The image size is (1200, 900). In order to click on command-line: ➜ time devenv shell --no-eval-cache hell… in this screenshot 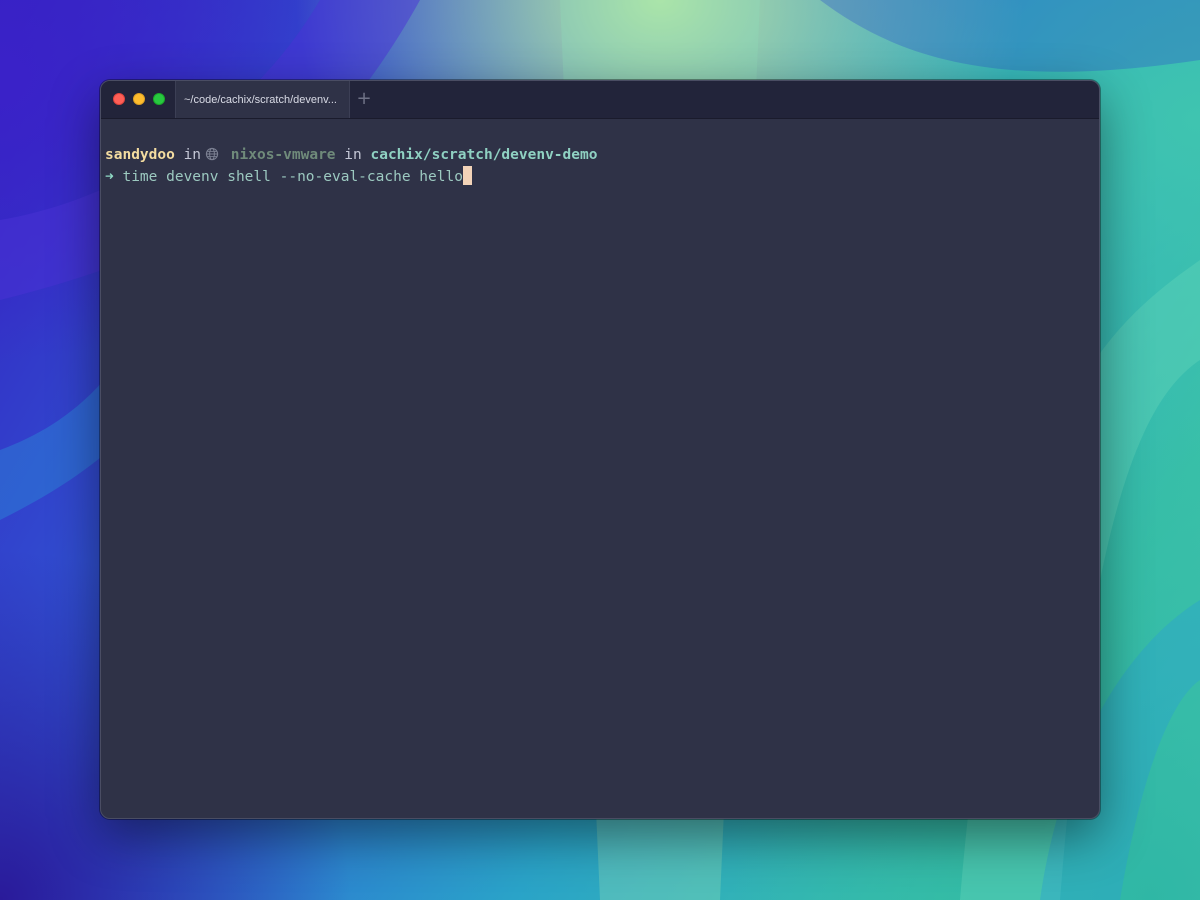, I will do `click(288, 177)`.